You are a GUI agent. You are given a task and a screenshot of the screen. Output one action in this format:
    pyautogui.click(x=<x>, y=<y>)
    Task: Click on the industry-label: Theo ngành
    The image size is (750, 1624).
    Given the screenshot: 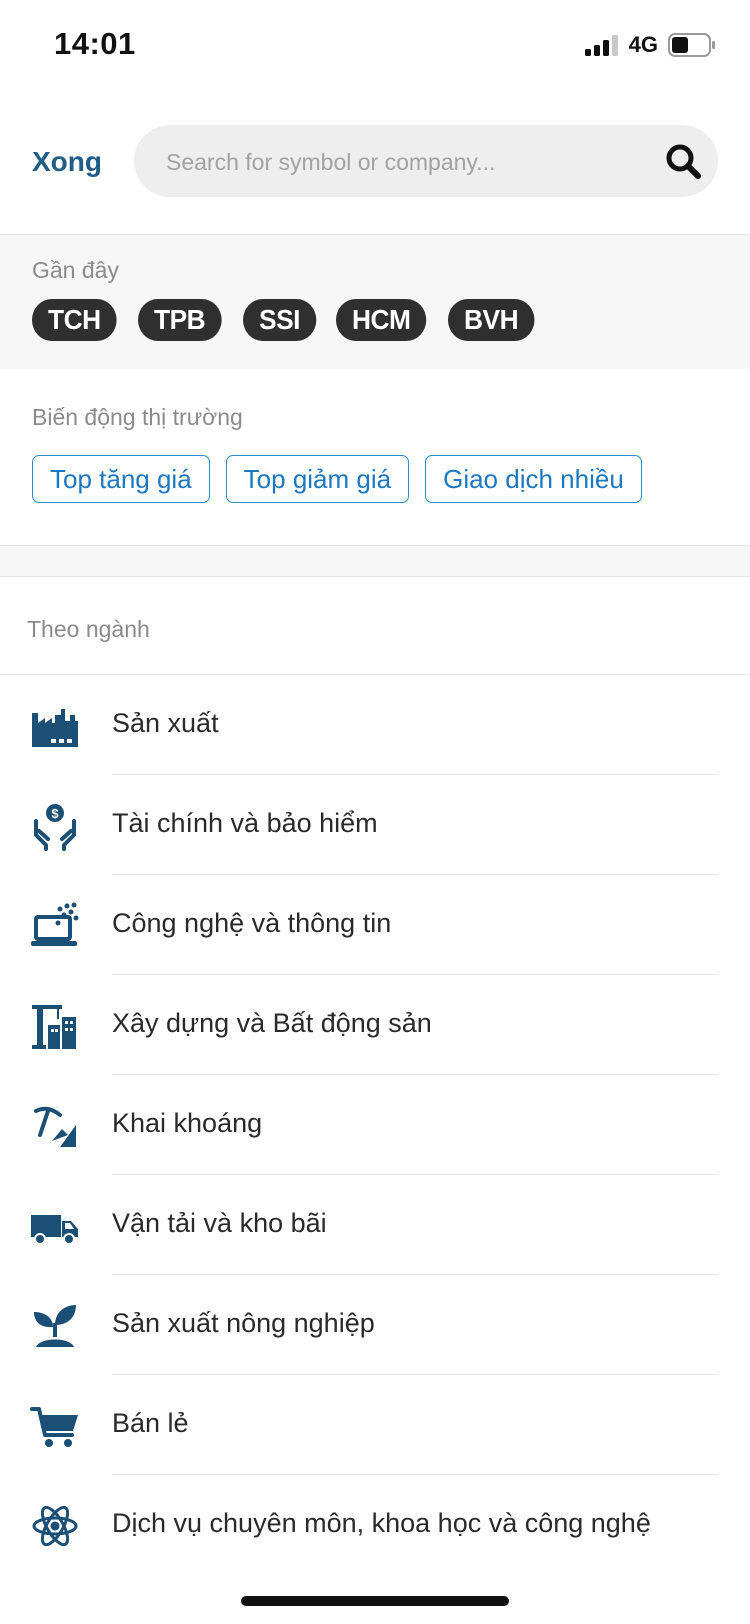 What is the action you would take?
    pyautogui.click(x=88, y=629)
    